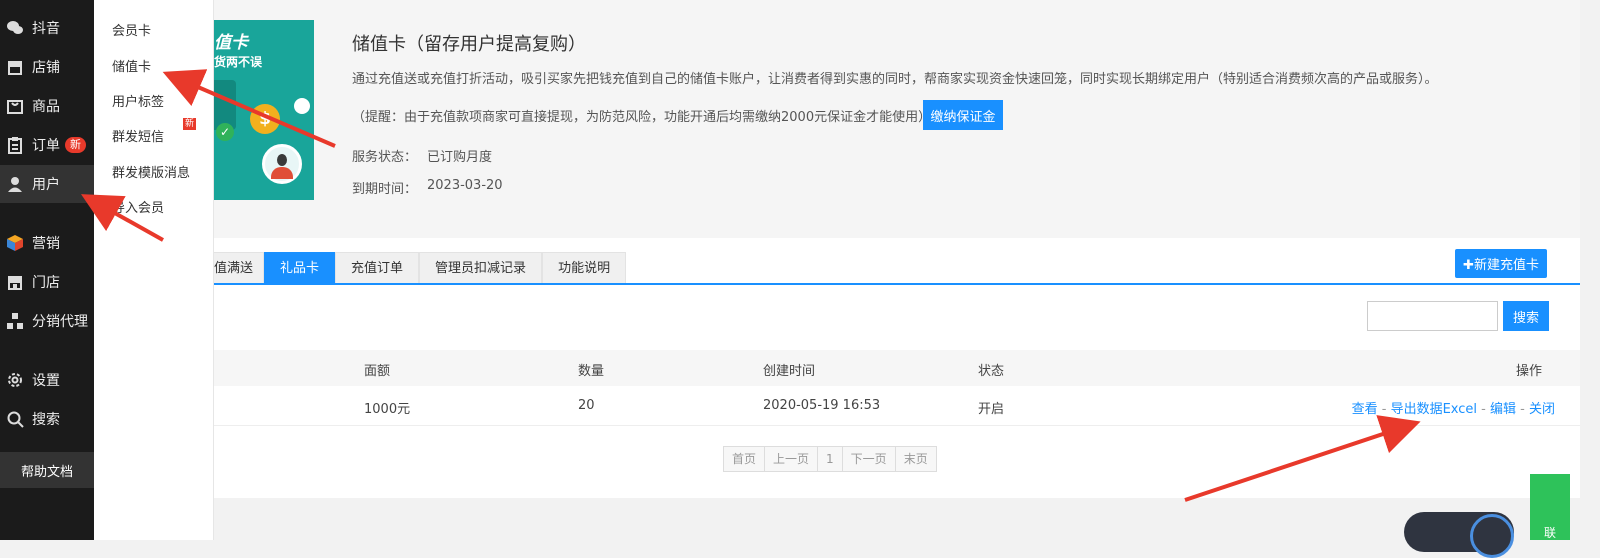 This screenshot has width=1600, height=558. What do you see at coordinates (1529, 371) in the screenshot?
I see `col-actions: 操作` at bounding box center [1529, 371].